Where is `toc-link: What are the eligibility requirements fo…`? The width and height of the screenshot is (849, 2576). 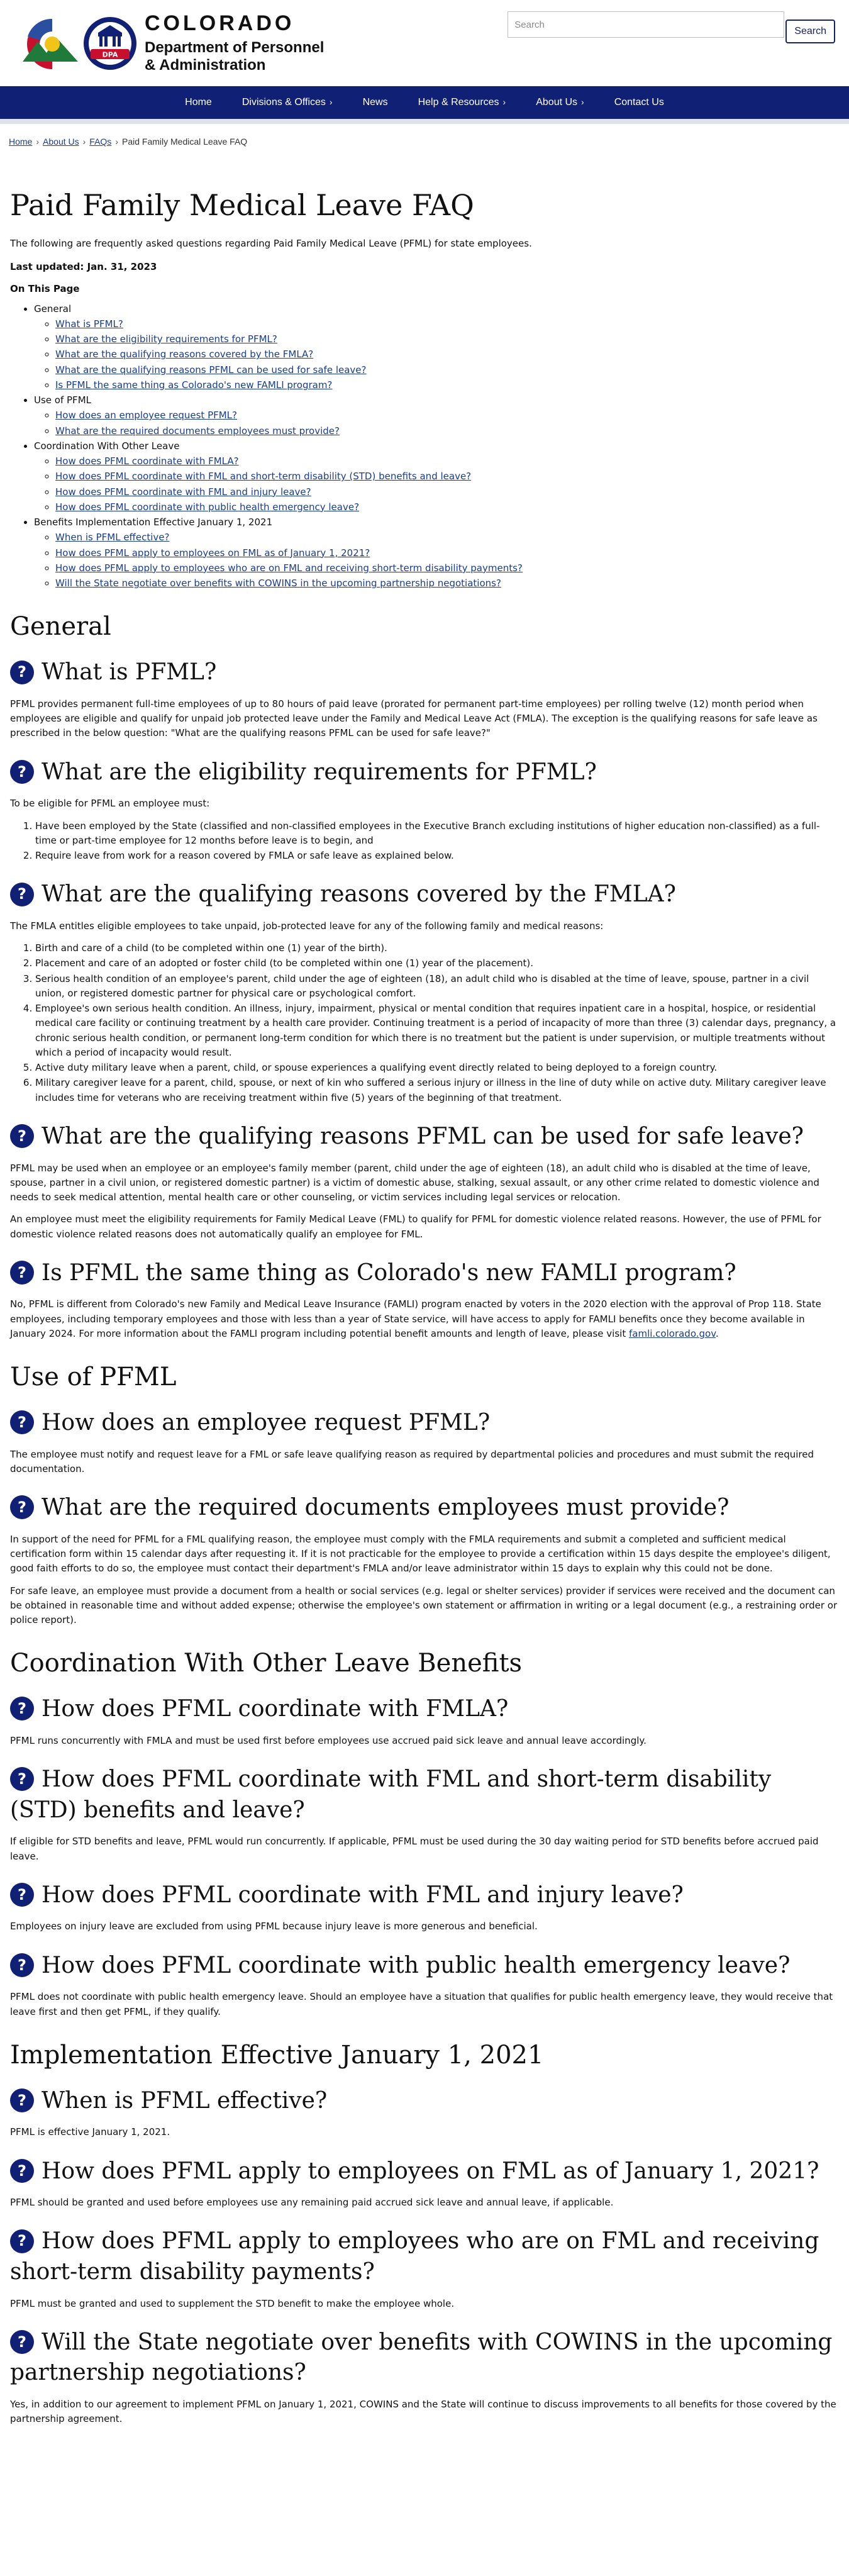
toc-link: What are the eligibility requirements fo… is located at coordinates (166, 339).